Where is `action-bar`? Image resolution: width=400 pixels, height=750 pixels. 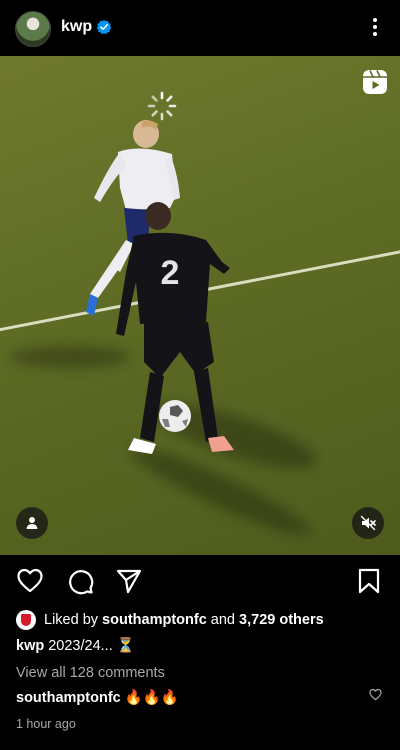 action-bar is located at coordinates (200, 581).